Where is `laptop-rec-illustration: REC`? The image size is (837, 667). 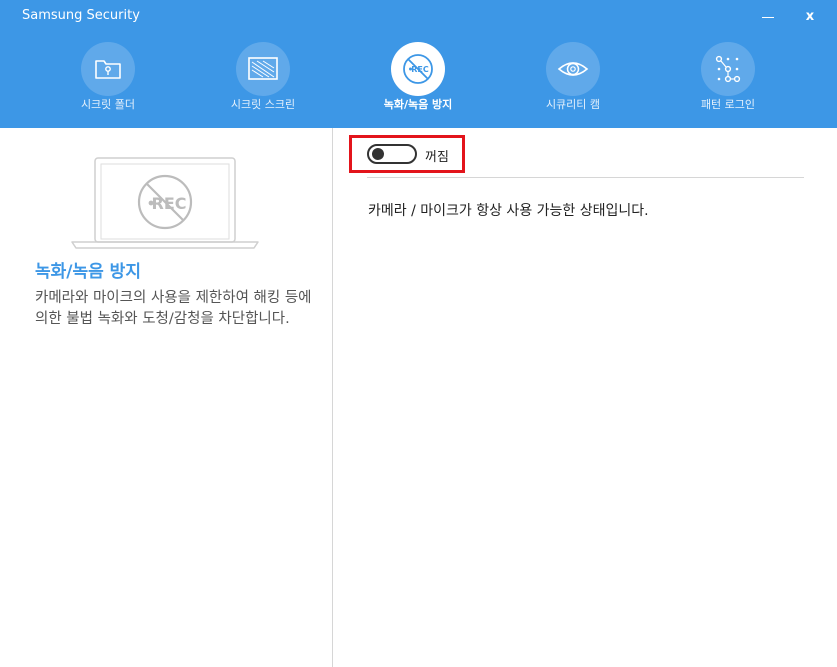 laptop-rec-illustration: REC is located at coordinates (165, 203).